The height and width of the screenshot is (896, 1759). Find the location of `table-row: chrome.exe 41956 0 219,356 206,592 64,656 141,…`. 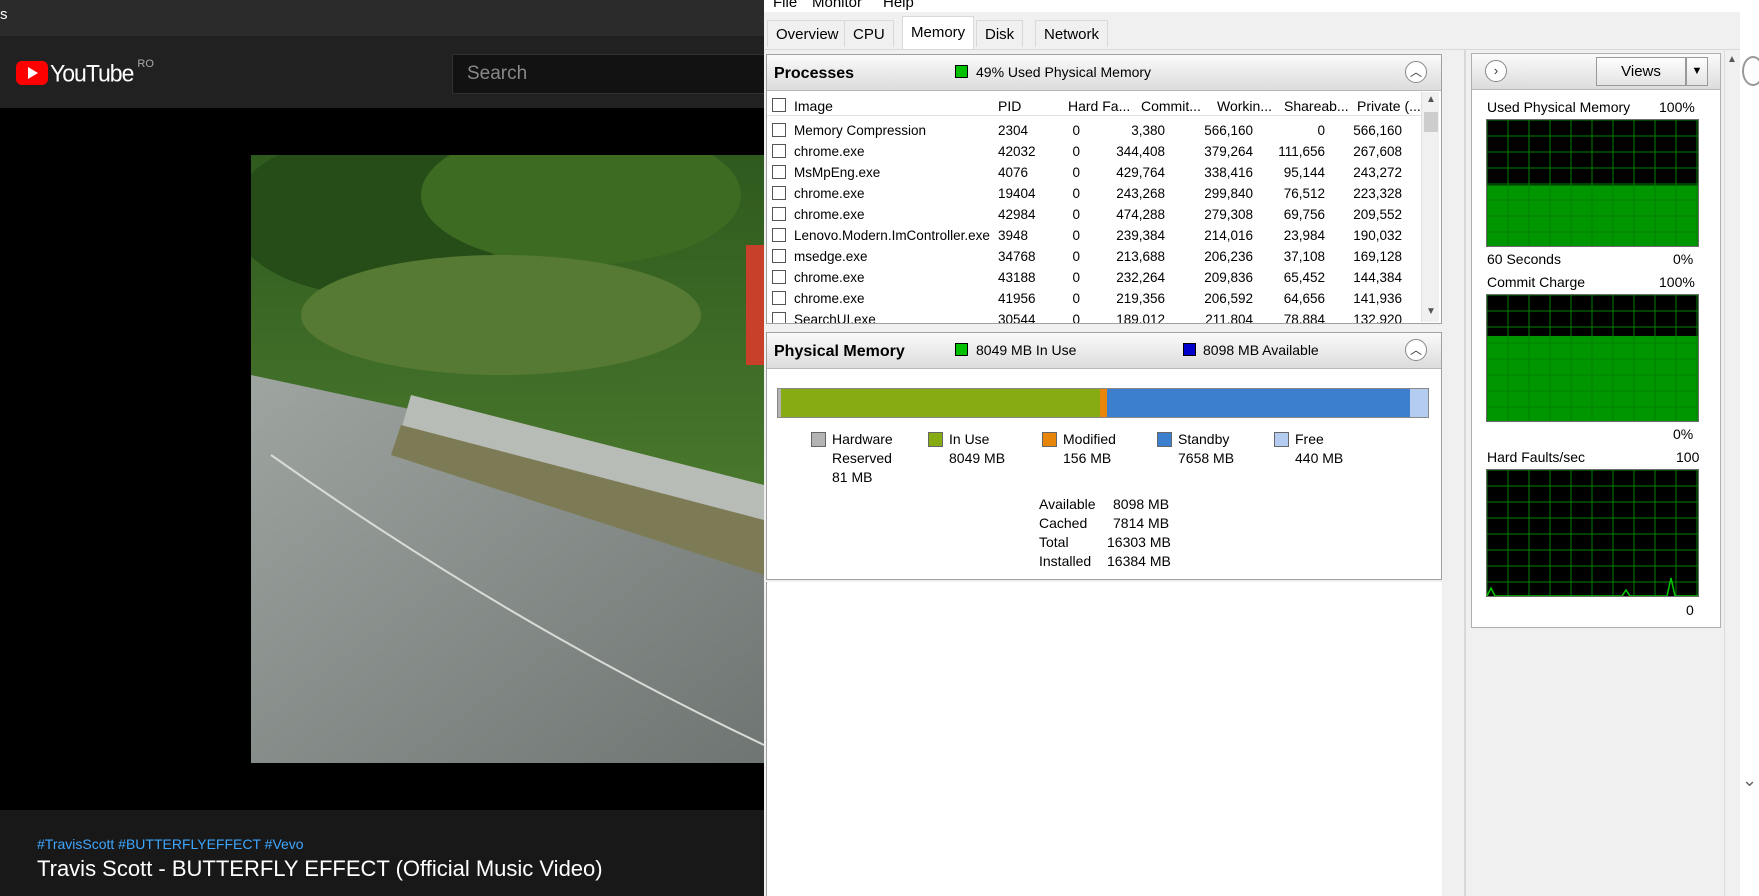

table-row: chrome.exe 41956 0 219,356 206,592 64,656 141,… is located at coordinates (1092, 298).